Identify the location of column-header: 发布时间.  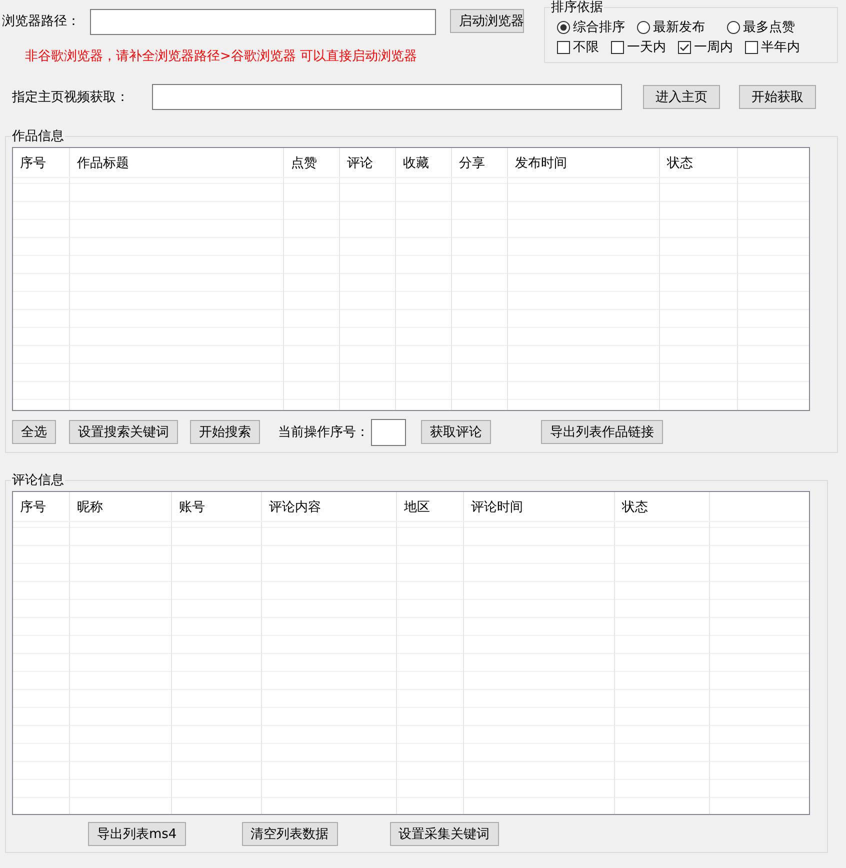
(584, 162).